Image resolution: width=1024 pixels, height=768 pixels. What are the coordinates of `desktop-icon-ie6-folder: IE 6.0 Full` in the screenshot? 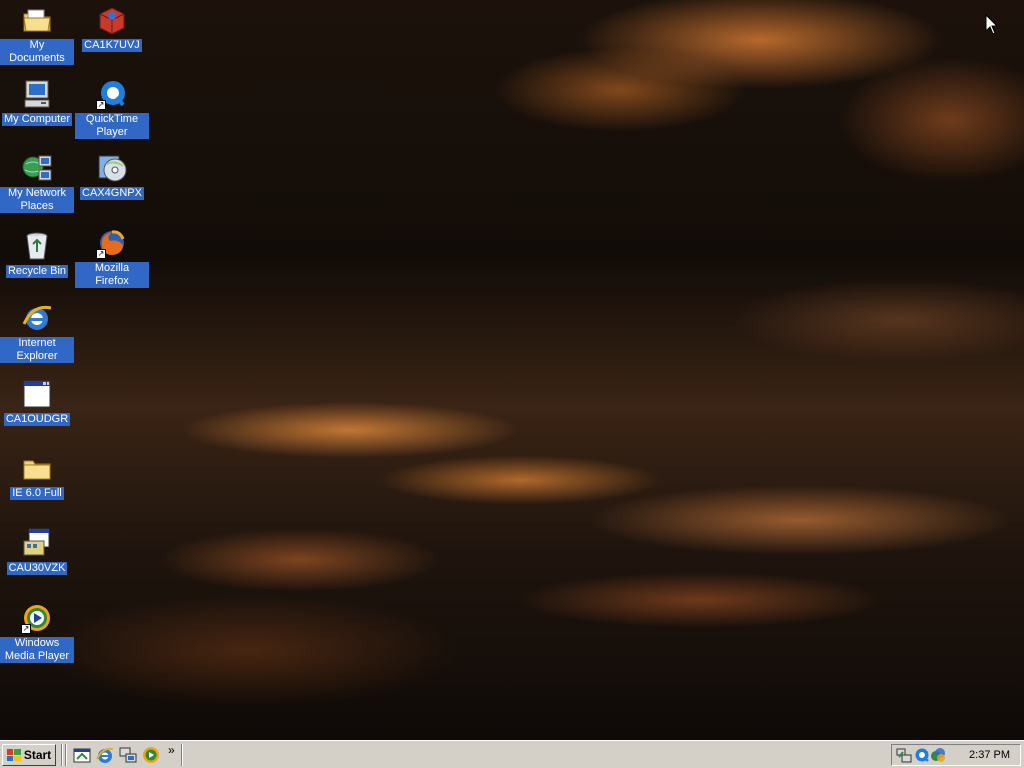 It's located at (37, 476).